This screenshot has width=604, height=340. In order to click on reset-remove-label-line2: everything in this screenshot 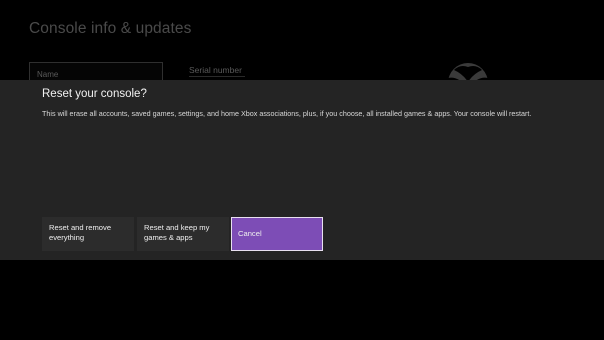, I will do `click(67, 237)`.